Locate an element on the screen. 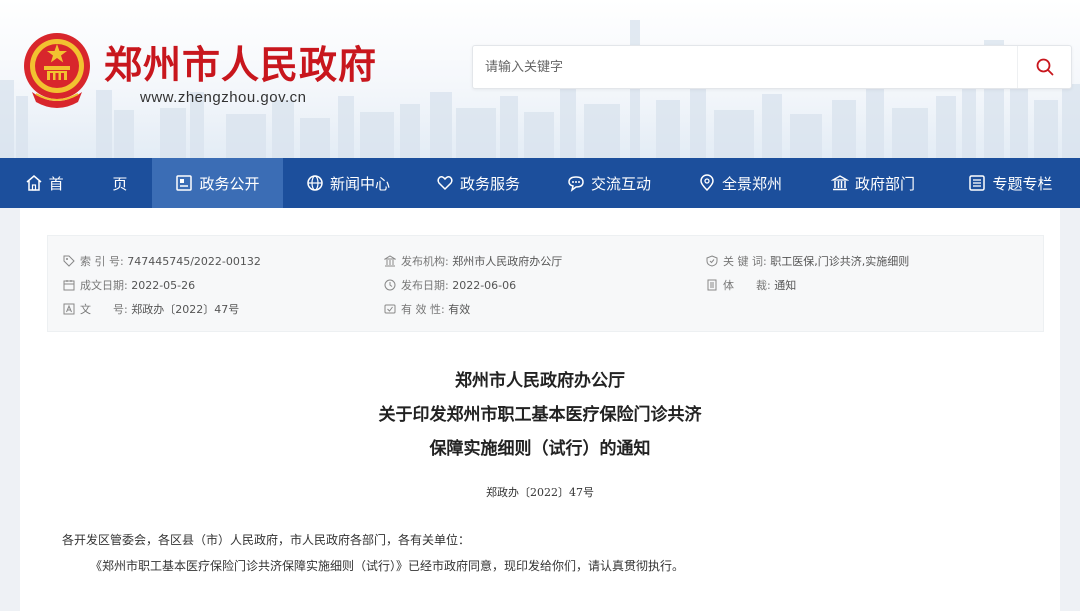 The image size is (1080, 611). nav-item-special-topics: 专题专栏 is located at coordinates (1010, 183).